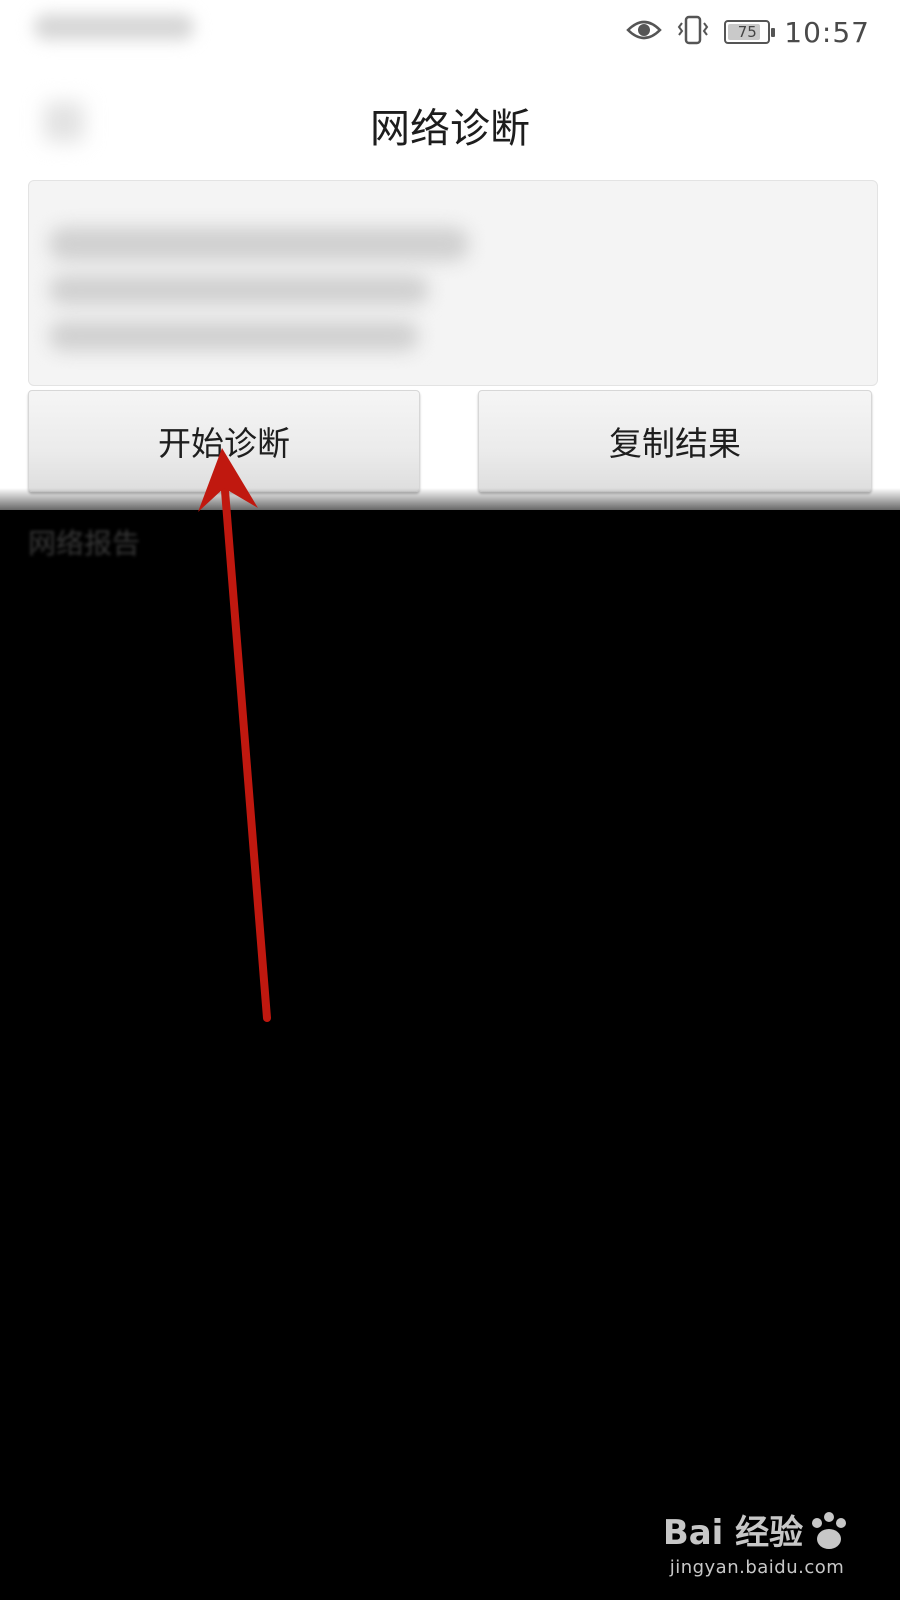  I want to click on faded-label: 网络报告, so click(84, 543).